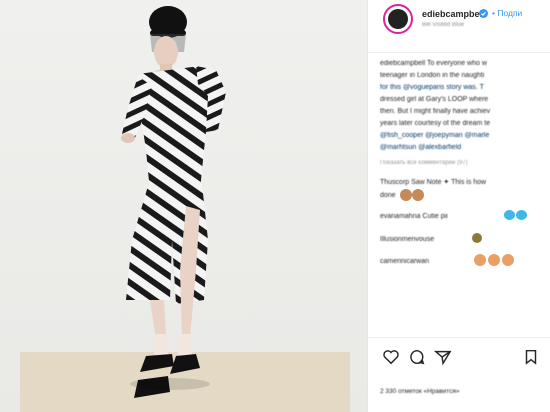  What do you see at coordinates (433, 63) in the screenshot?
I see `caption-line: ediebcampbell To everyone who w` at bounding box center [433, 63].